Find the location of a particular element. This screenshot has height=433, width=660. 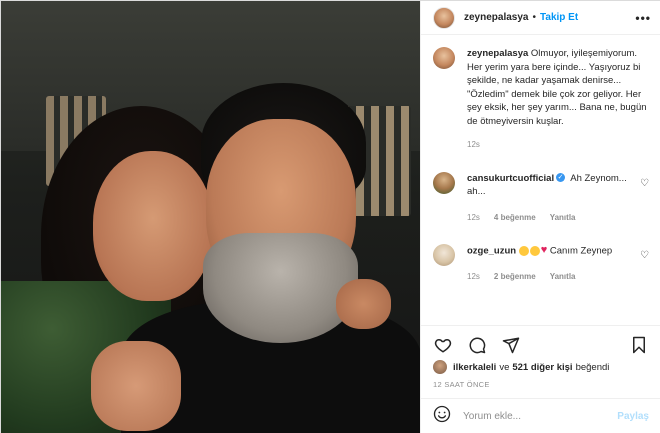

verified-badge-icon: ✓ is located at coordinates (561, 178).